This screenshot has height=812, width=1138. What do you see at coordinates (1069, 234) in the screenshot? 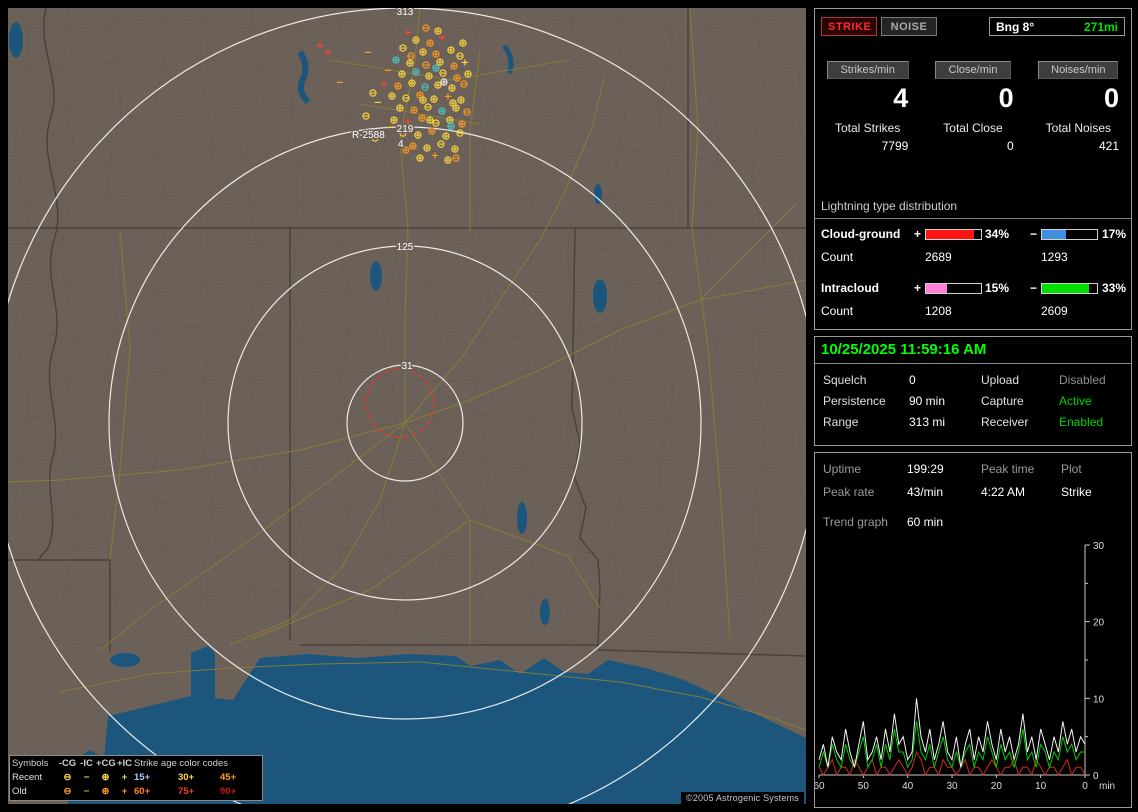
I see `cg-negative-bar` at bounding box center [1069, 234].